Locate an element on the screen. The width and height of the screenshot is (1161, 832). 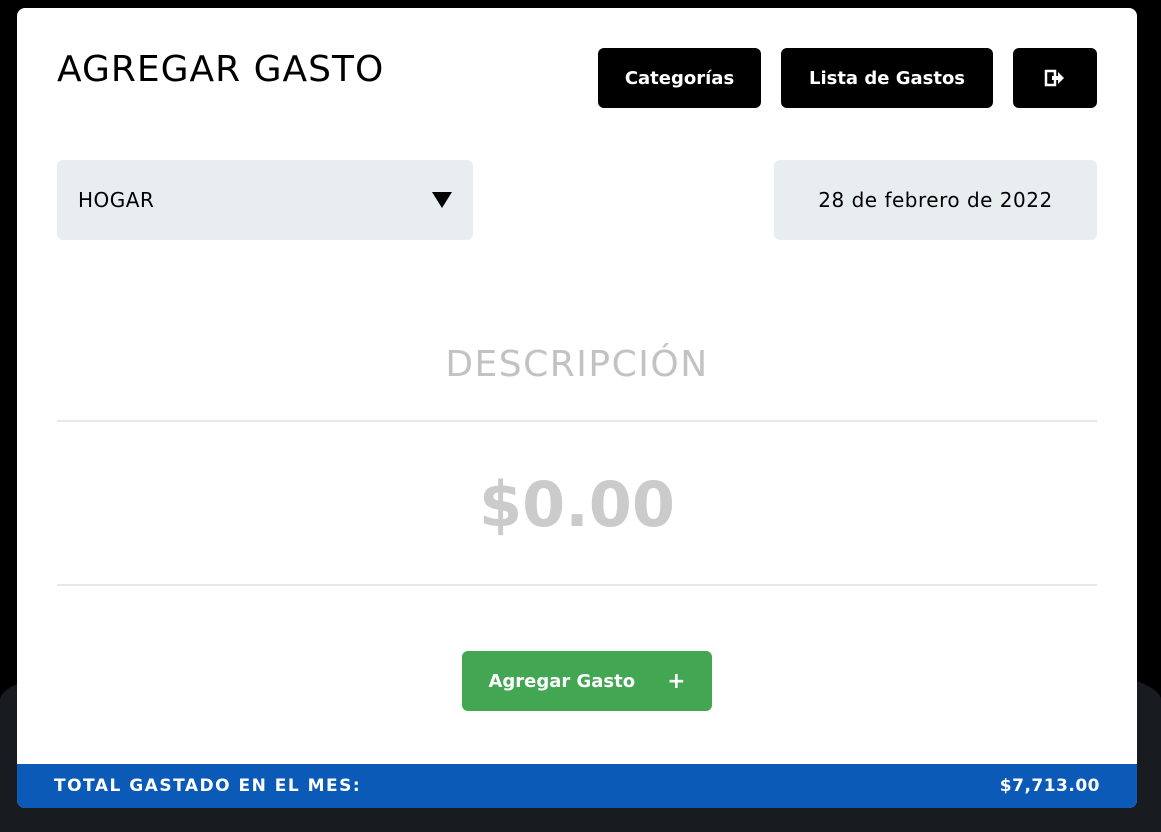
monthly-total-value: $7,713.00 is located at coordinates (1049, 786).